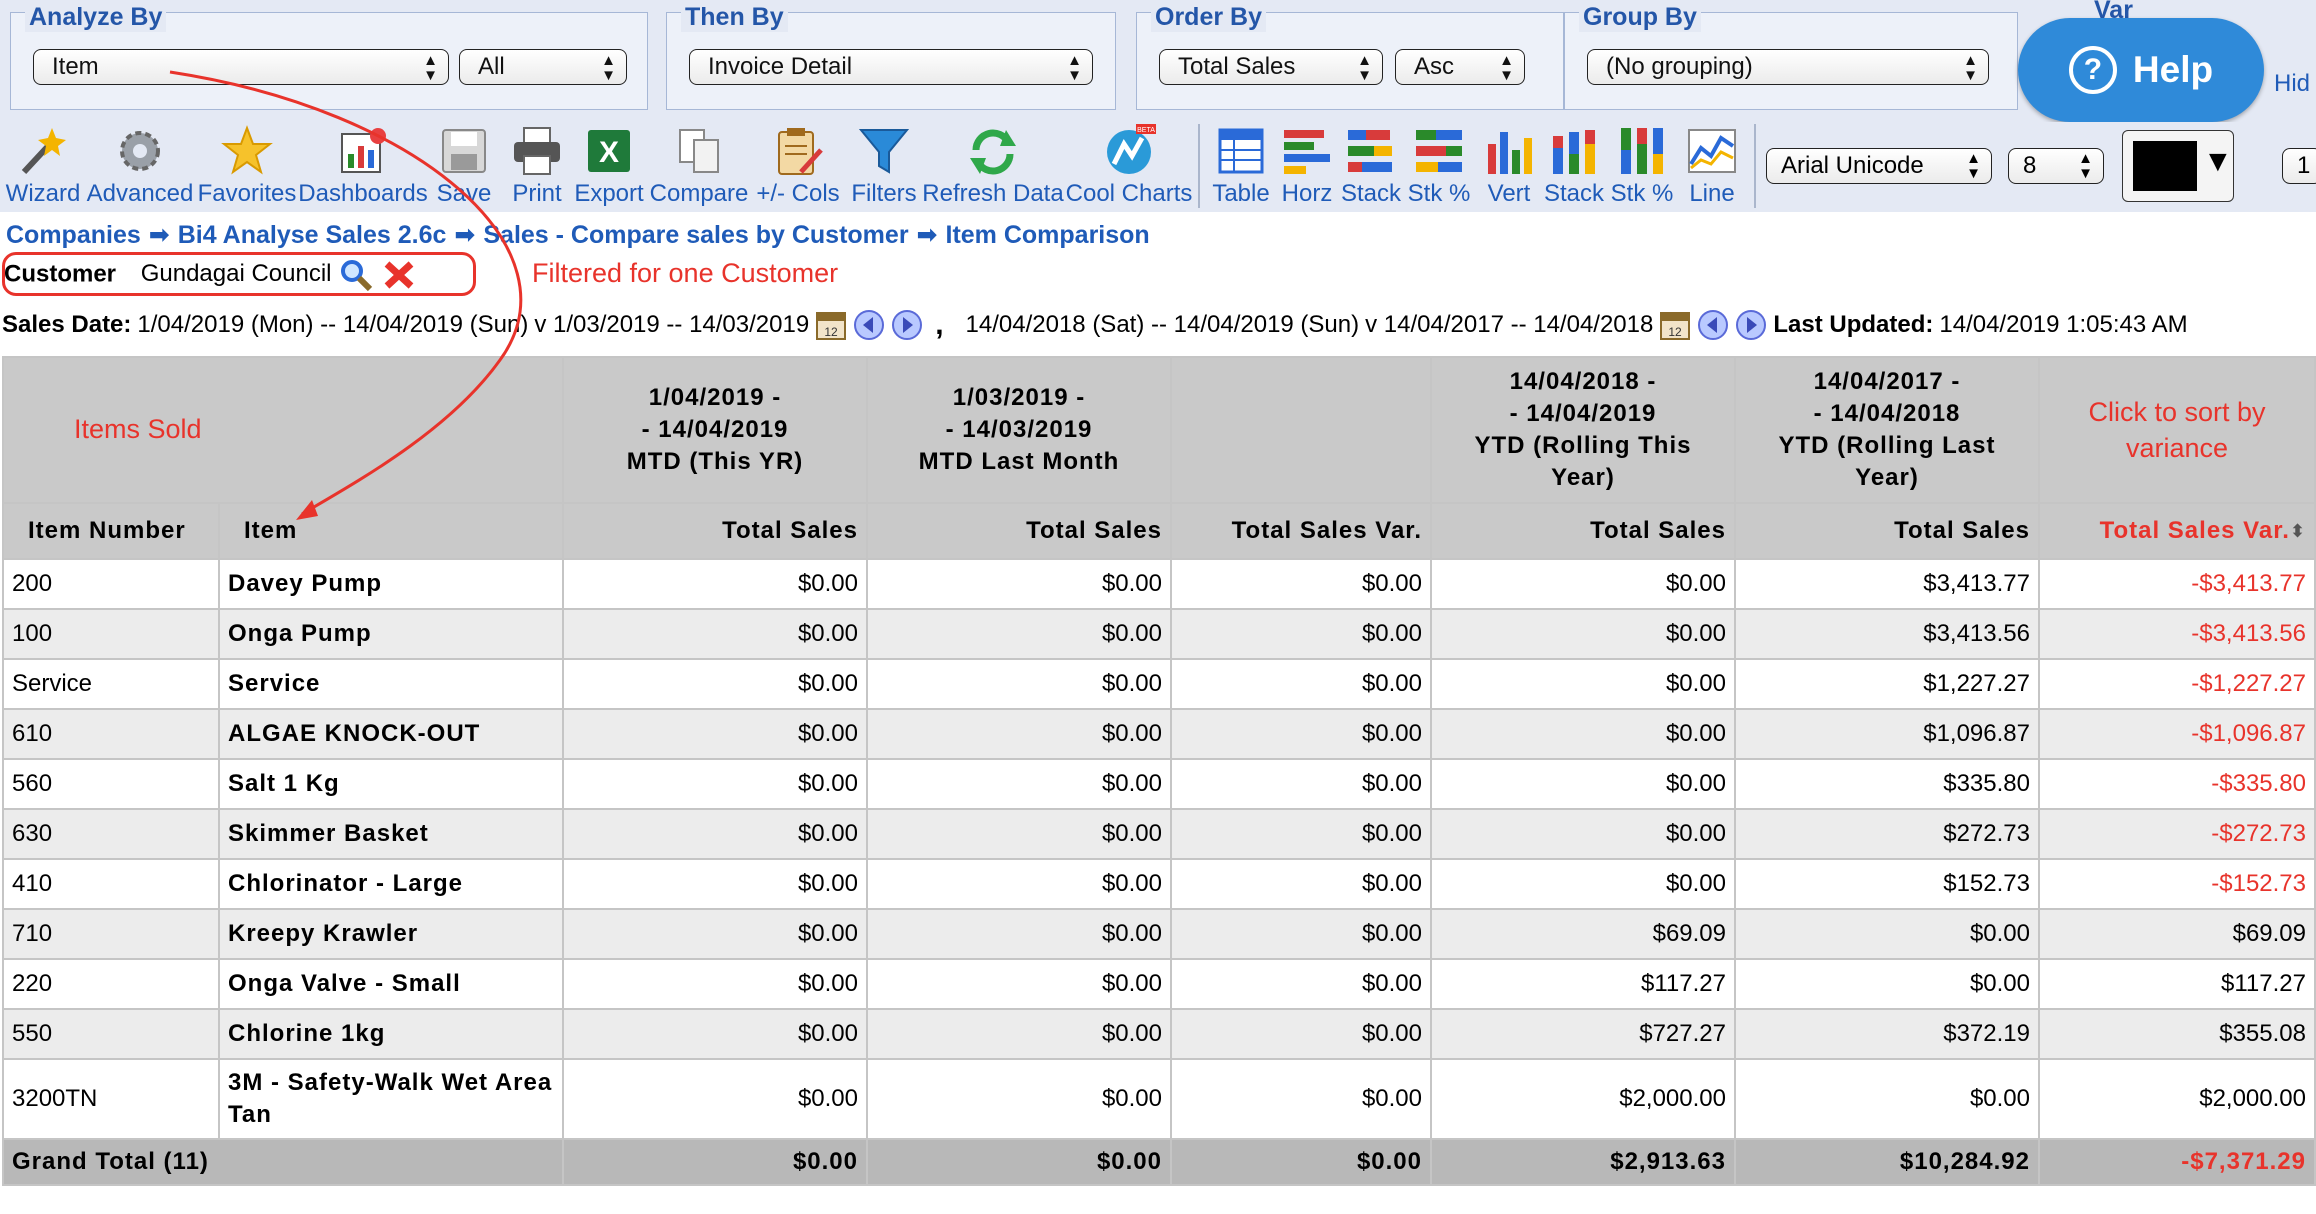 Image resolution: width=2316 pixels, height=1214 pixels. Describe the element at coordinates (1301, 531) in the screenshot. I see `col-total-sales-var1: Total Sales Var.` at that location.